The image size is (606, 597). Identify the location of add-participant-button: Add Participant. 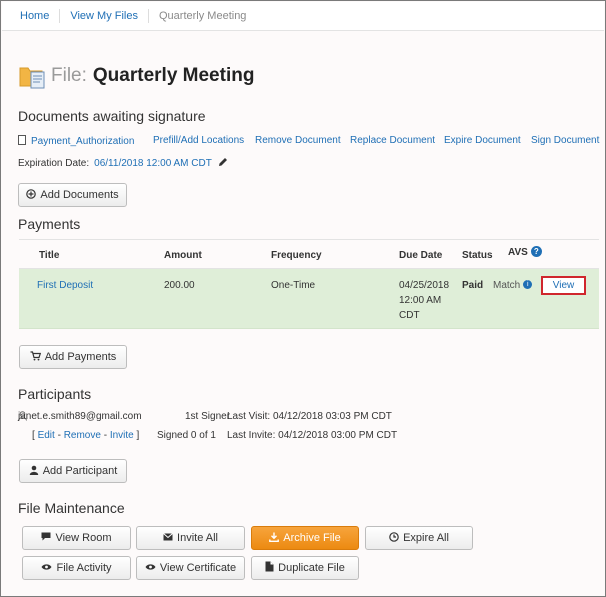
(73, 471).